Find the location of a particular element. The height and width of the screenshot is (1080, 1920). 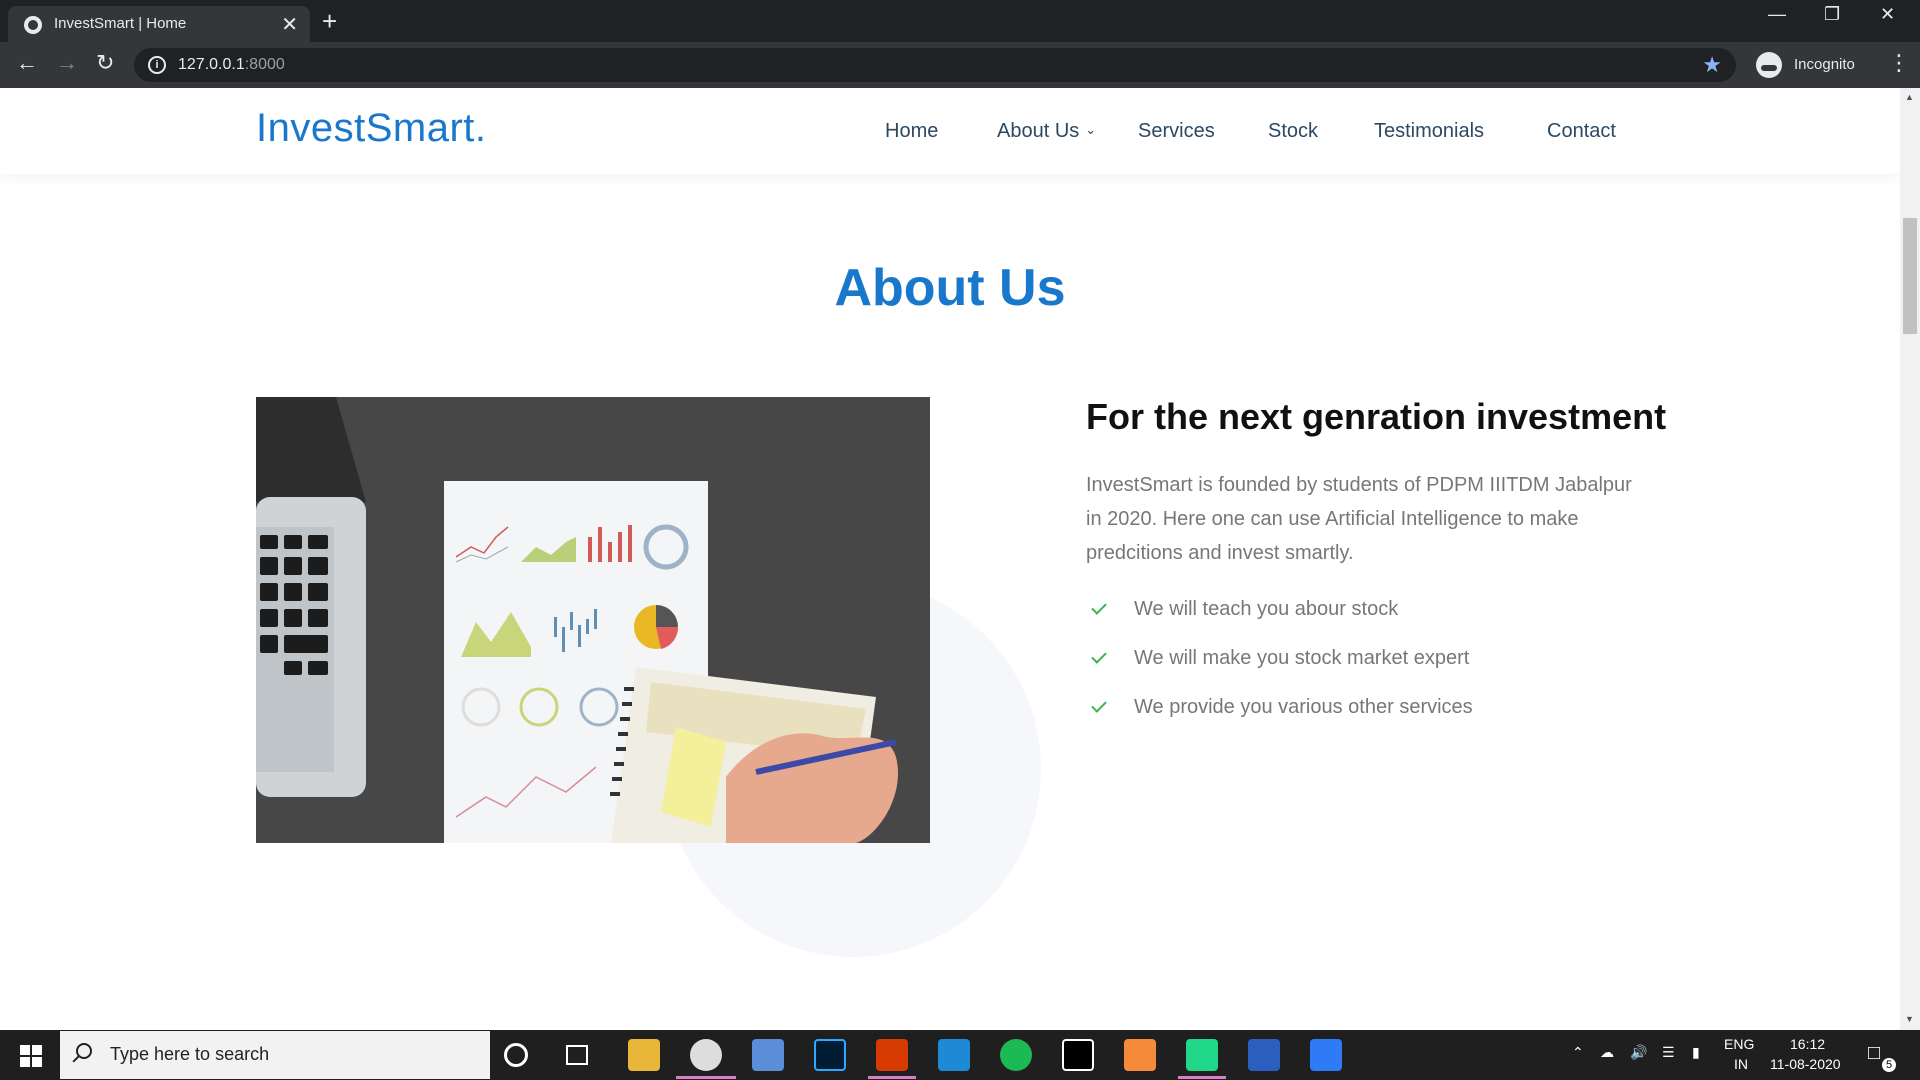

new-tab-button: + is located at coordinates (329, 21).